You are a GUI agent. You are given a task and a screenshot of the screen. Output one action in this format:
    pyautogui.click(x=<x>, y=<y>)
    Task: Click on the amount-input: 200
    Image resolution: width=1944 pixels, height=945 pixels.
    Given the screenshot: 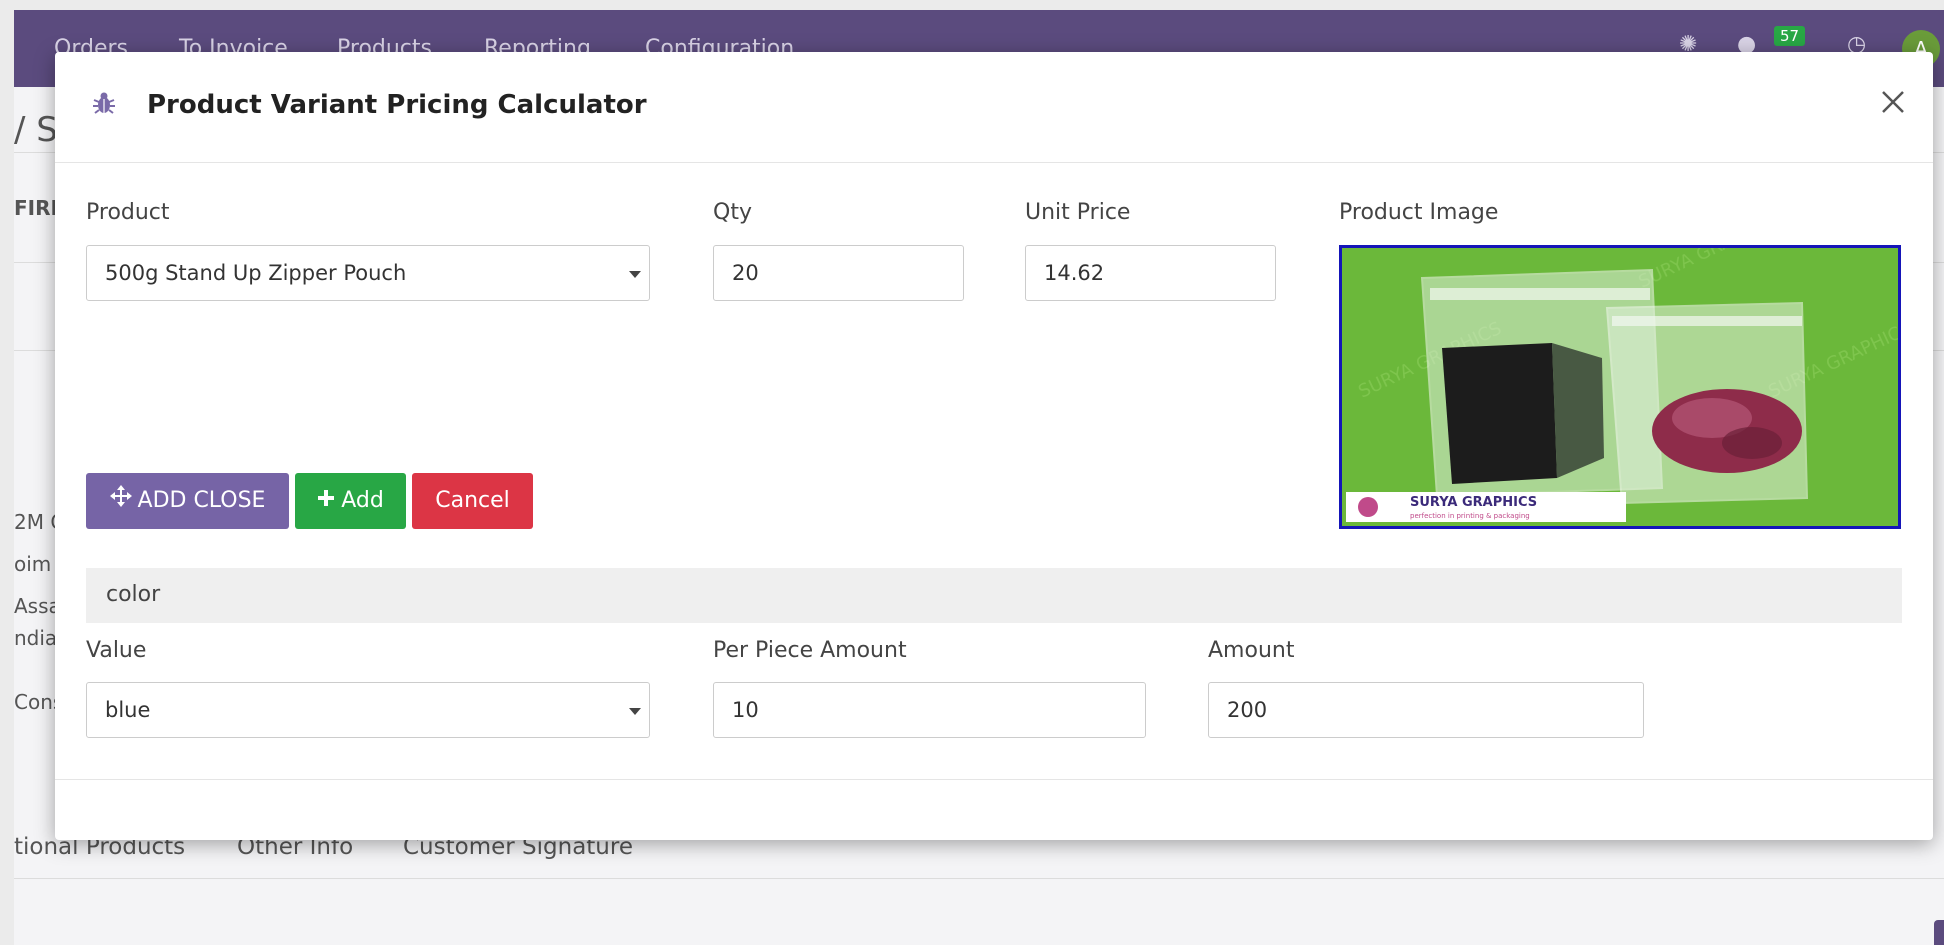 What is the action you would take?
    pyautogui.click(x=1426, y=710)
    